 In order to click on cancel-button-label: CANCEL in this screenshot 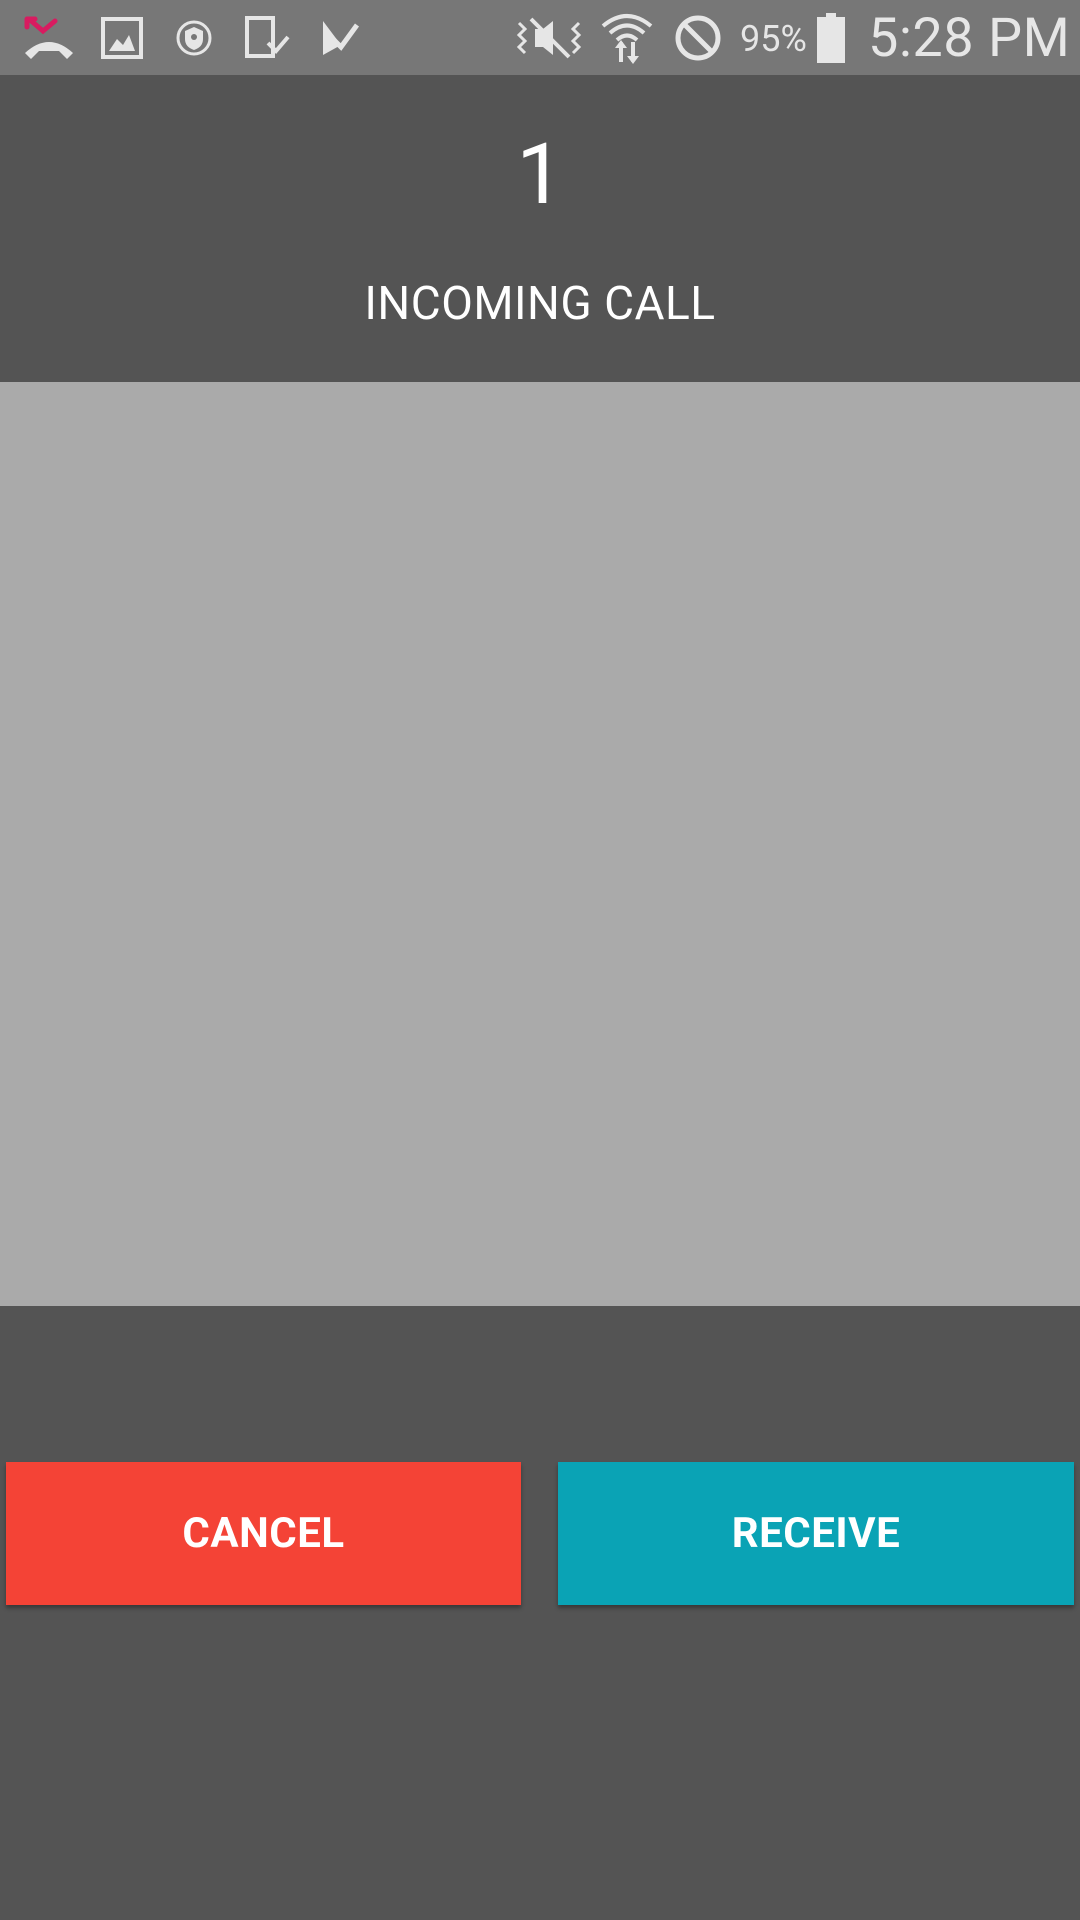, I will do `click(263, 1533)`.